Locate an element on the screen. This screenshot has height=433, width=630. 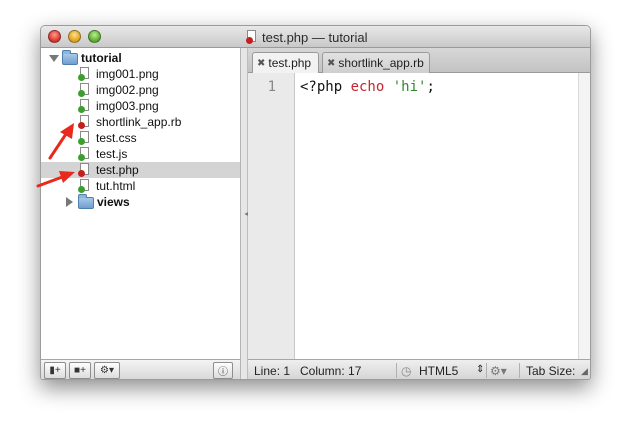
tab-test-php: ✖ test.php is located at coordinates (285, 62).